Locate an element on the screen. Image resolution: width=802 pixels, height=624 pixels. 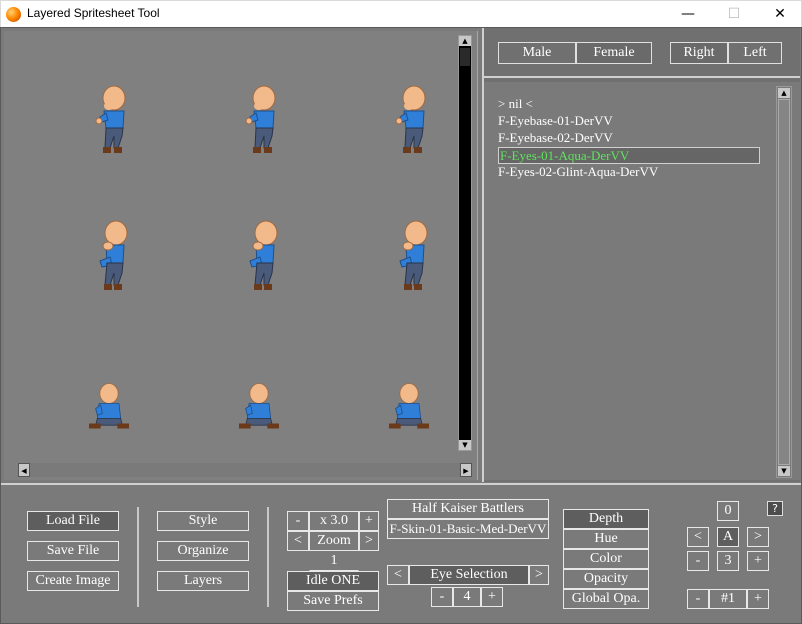
color-button: Color is located at coordinates (606, 559).